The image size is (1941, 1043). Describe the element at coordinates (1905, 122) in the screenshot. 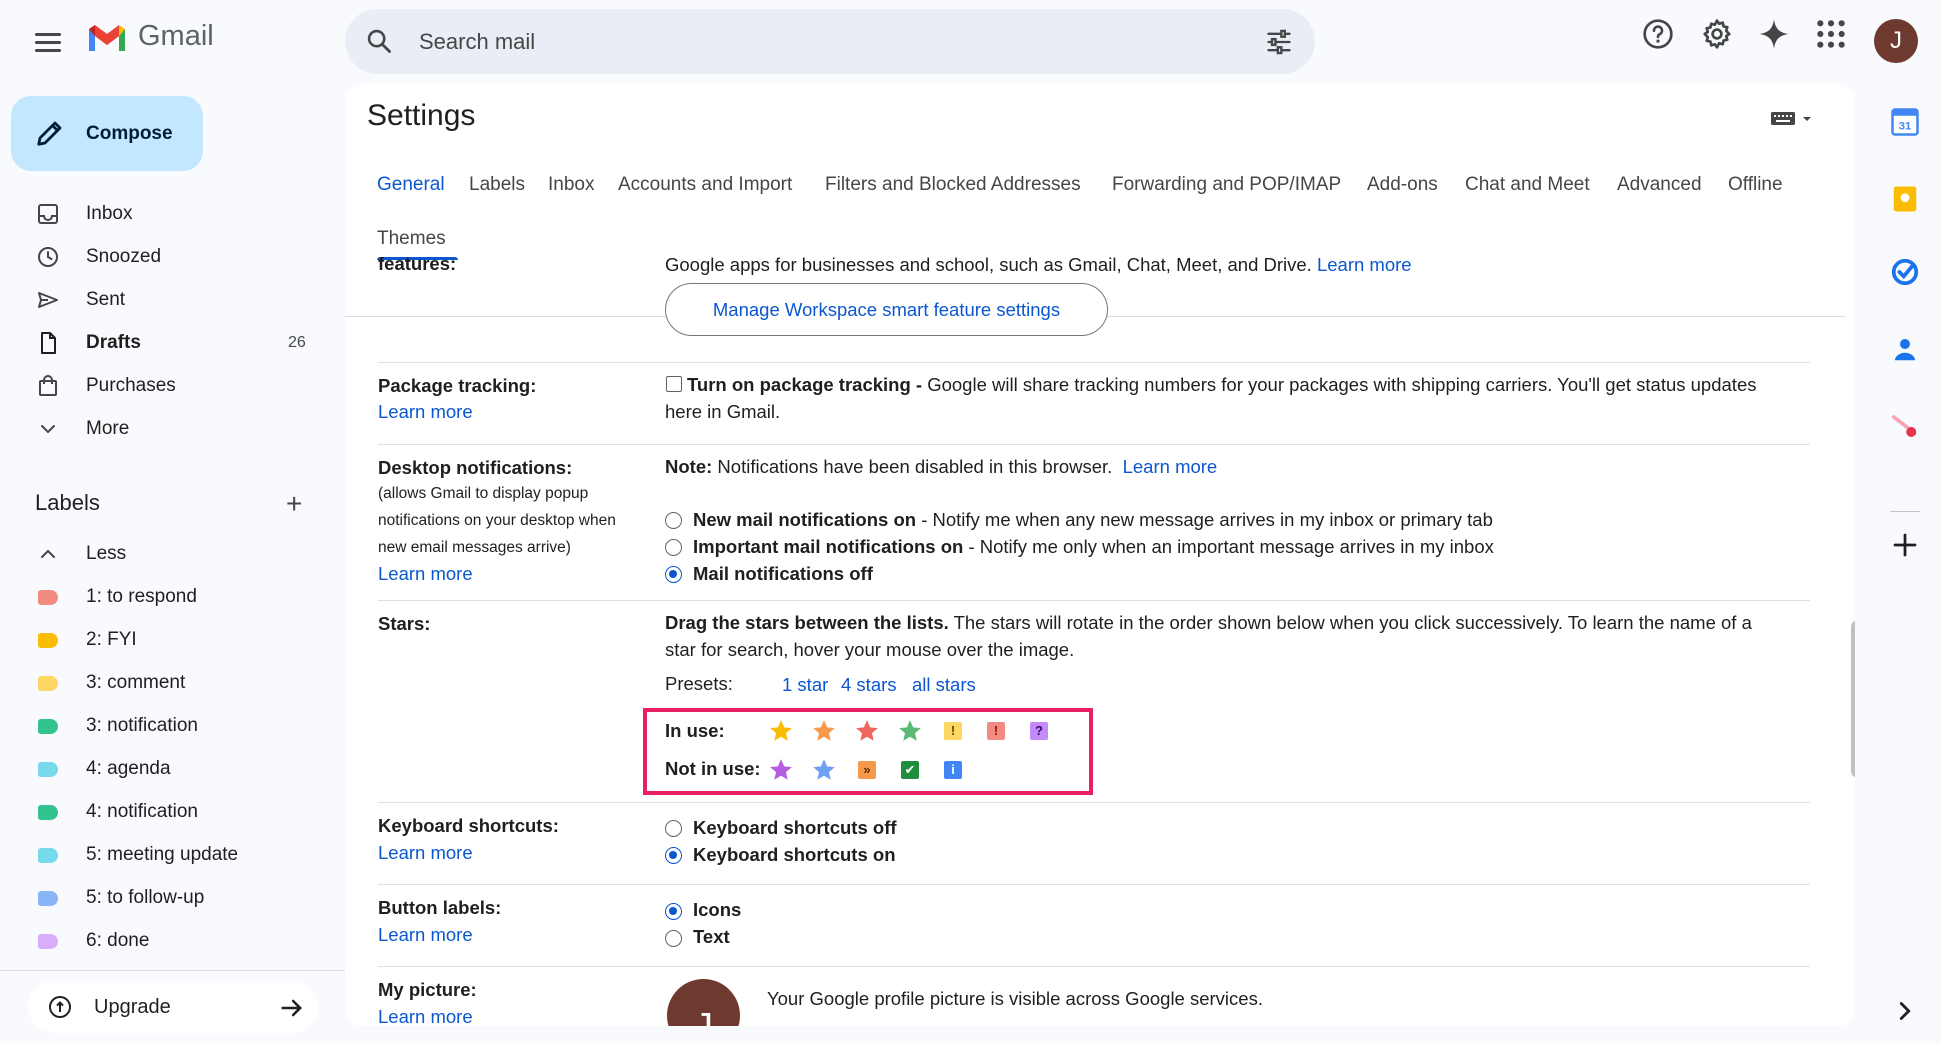

I see `google-calendar-icon: 31` at that location.